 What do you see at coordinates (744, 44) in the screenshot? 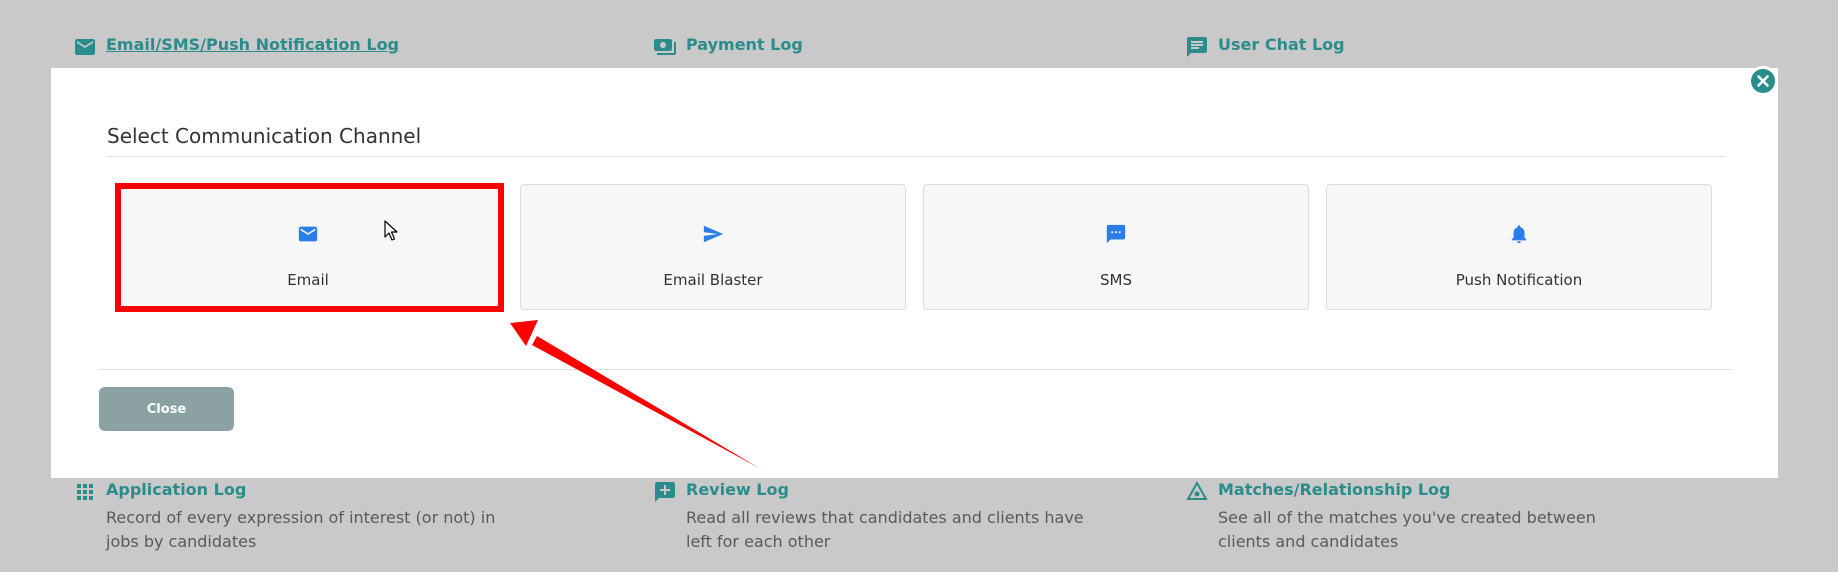
I see `payment-log-link: Payment Log` at bounding box center [744, 44].